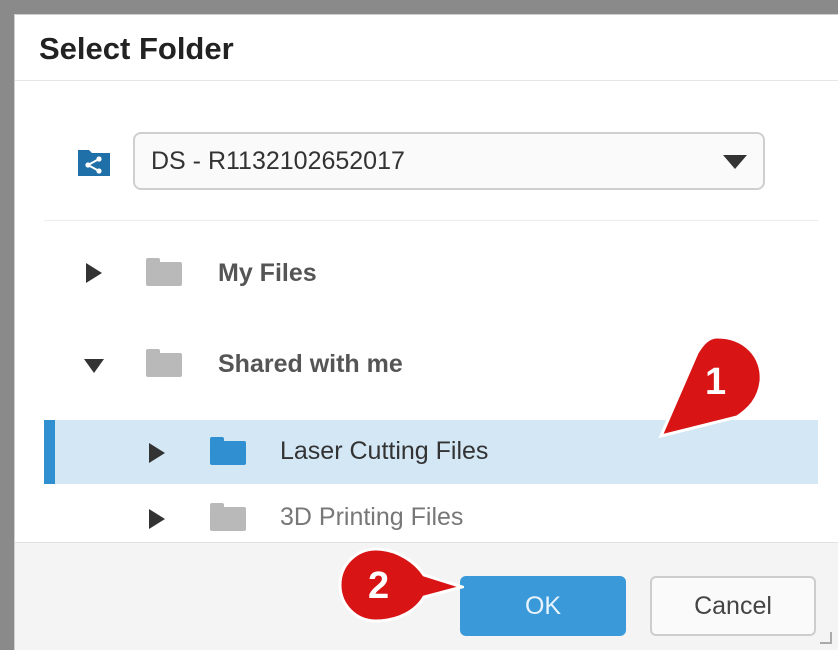  What do you see at coordinates (49, 452) in the screenshot?
I see `selection-indicator` at bounding box center [49, 452].